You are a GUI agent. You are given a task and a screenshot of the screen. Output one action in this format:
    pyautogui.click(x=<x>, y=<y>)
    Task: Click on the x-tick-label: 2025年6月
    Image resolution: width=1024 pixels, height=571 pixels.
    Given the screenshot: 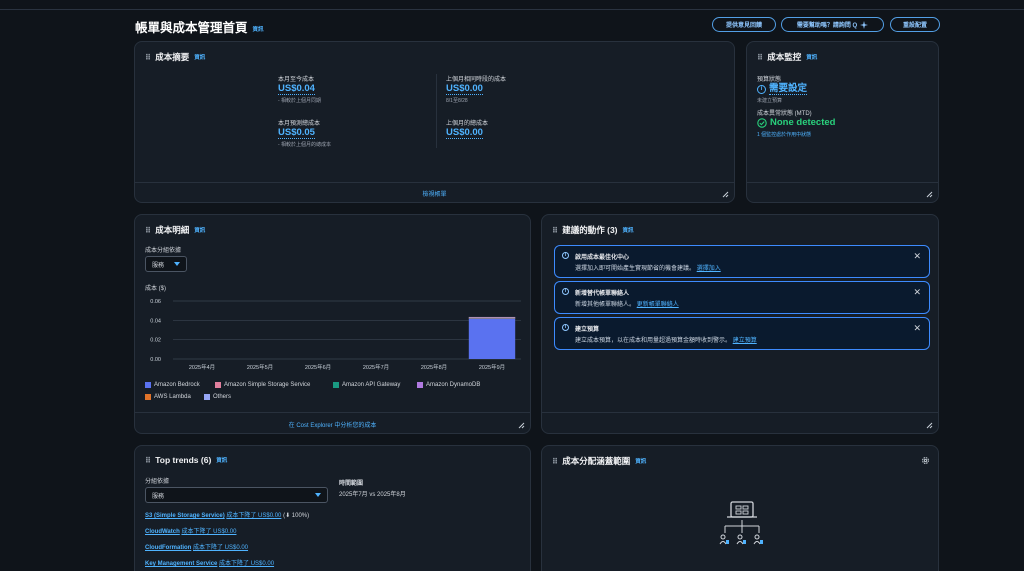 What is the action you would take?
    pyautogui.click(x=318, y=367)
    